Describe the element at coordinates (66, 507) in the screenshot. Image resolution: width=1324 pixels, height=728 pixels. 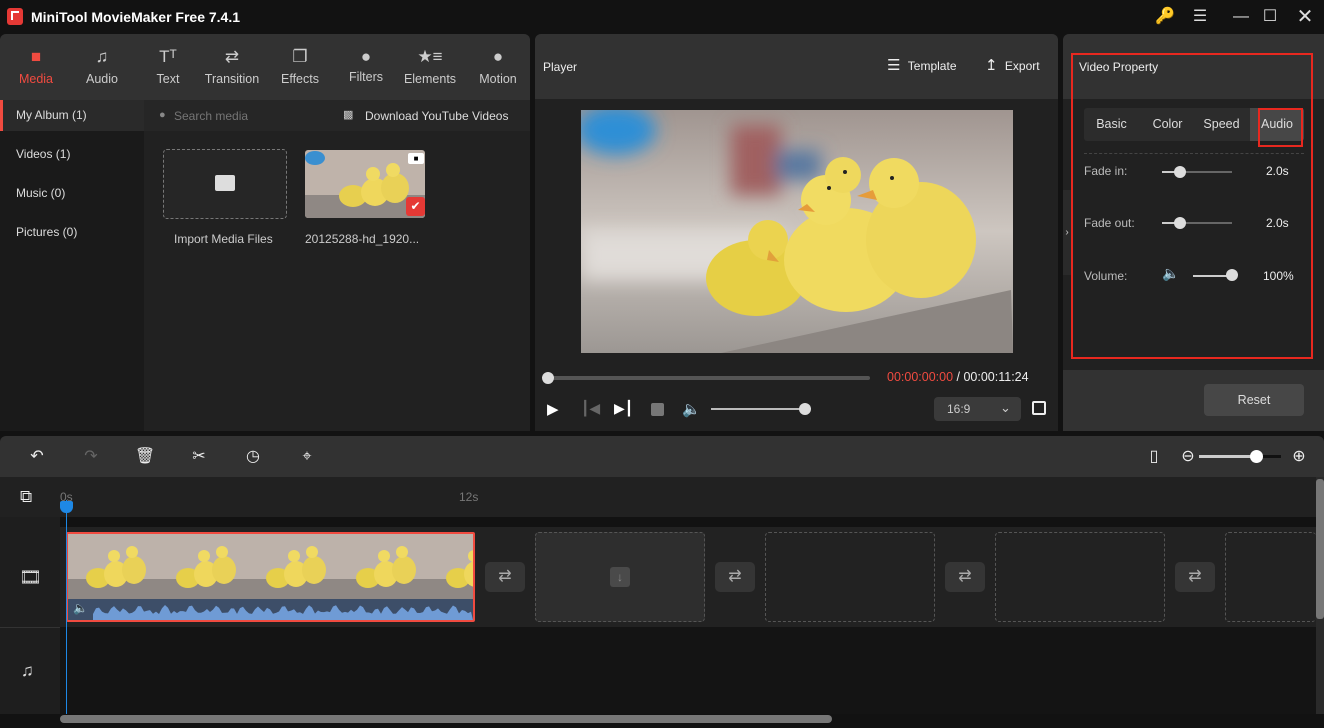
I see `playhead-handle` at that location.